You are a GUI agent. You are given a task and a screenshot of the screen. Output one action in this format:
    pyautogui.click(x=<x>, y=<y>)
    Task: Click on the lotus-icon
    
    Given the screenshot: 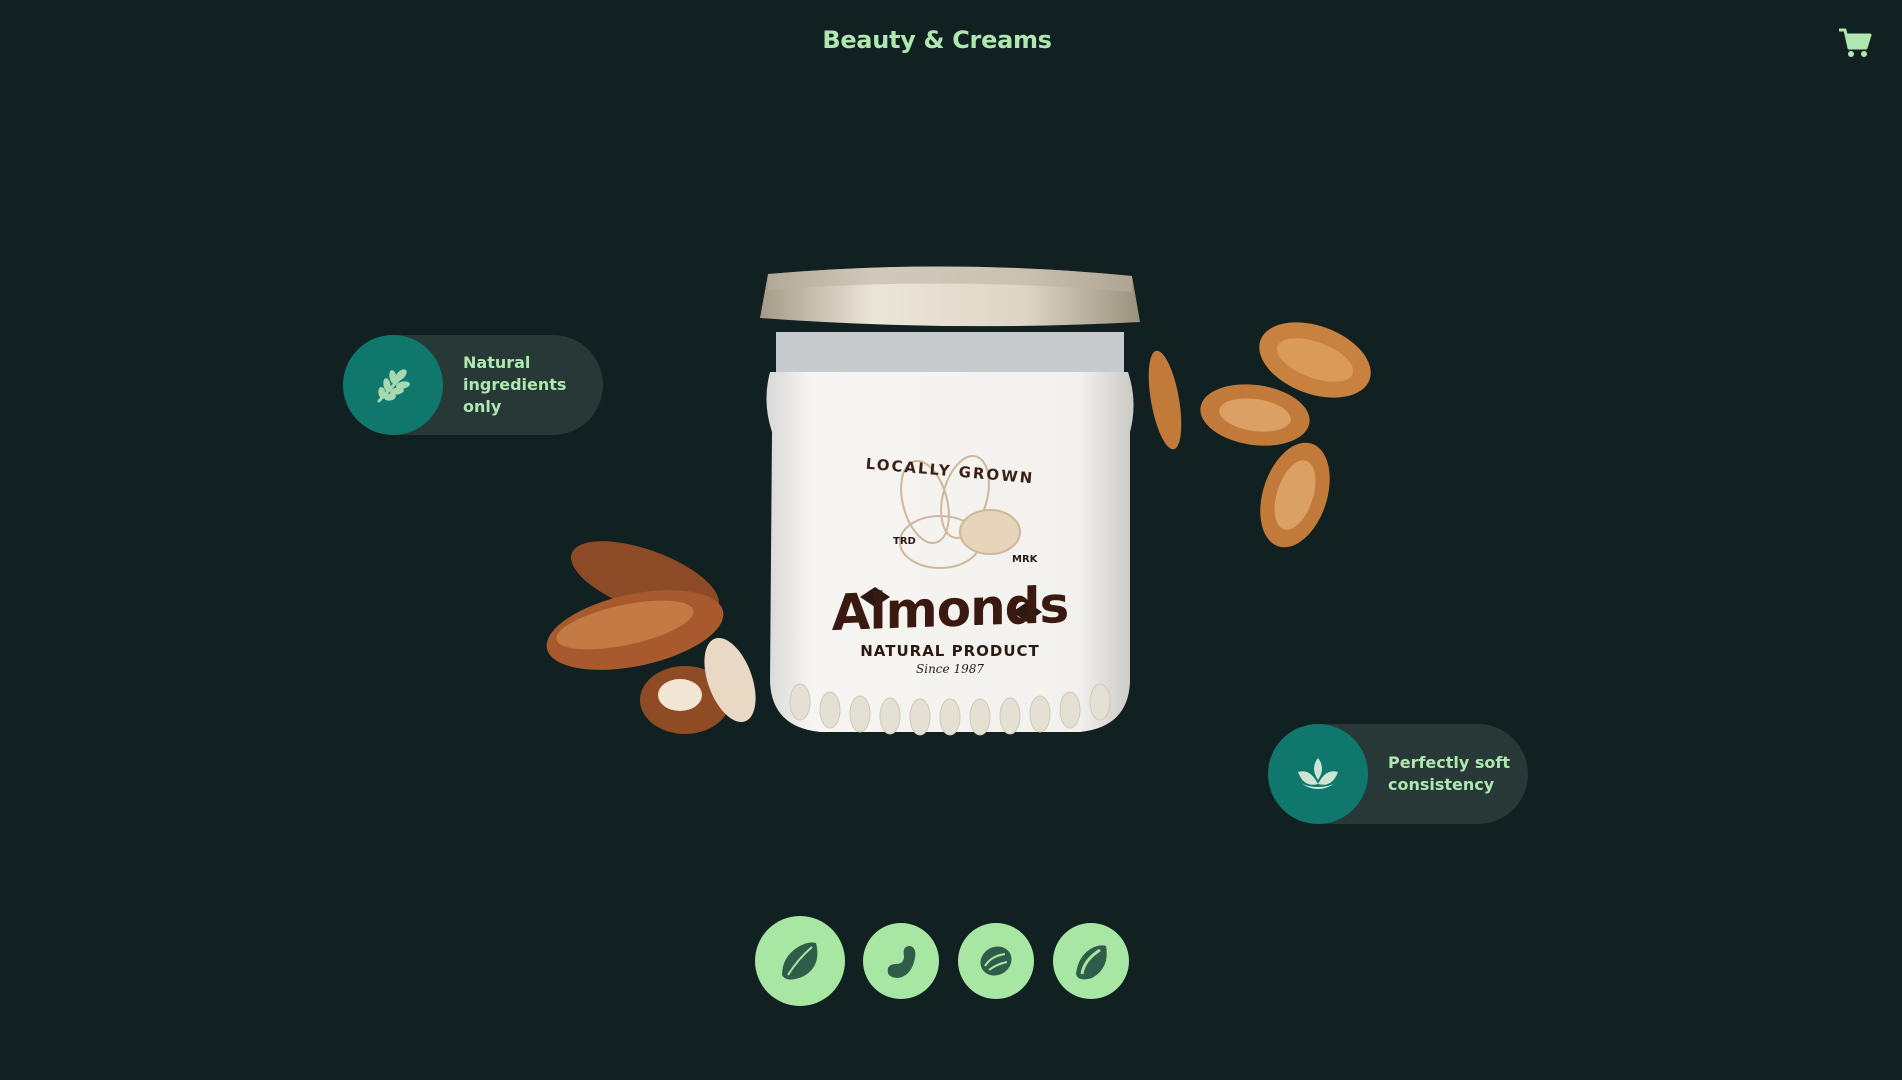 What is the action you would take?
    pyautogui.click(x=1318, y=773)
    